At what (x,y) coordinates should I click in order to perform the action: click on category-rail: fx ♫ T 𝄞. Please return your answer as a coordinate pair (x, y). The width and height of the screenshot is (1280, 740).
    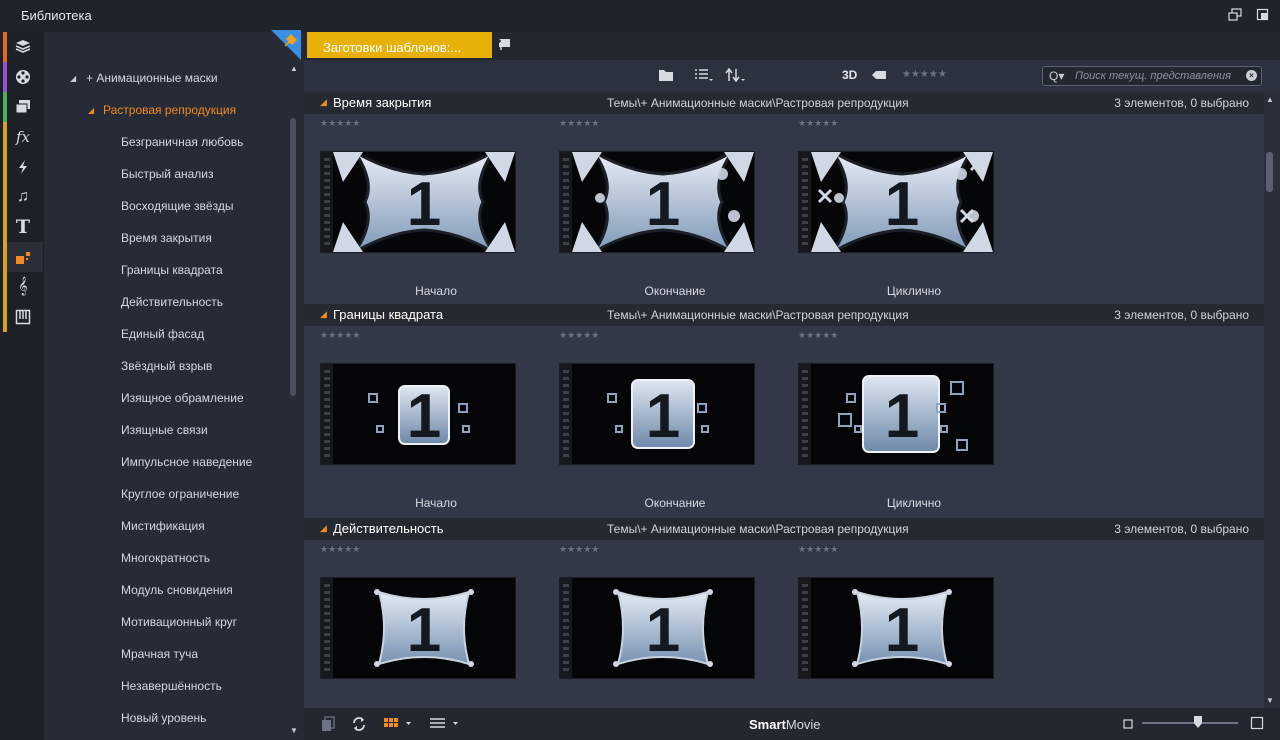
    Looking at the image, I should click on (22, 386).